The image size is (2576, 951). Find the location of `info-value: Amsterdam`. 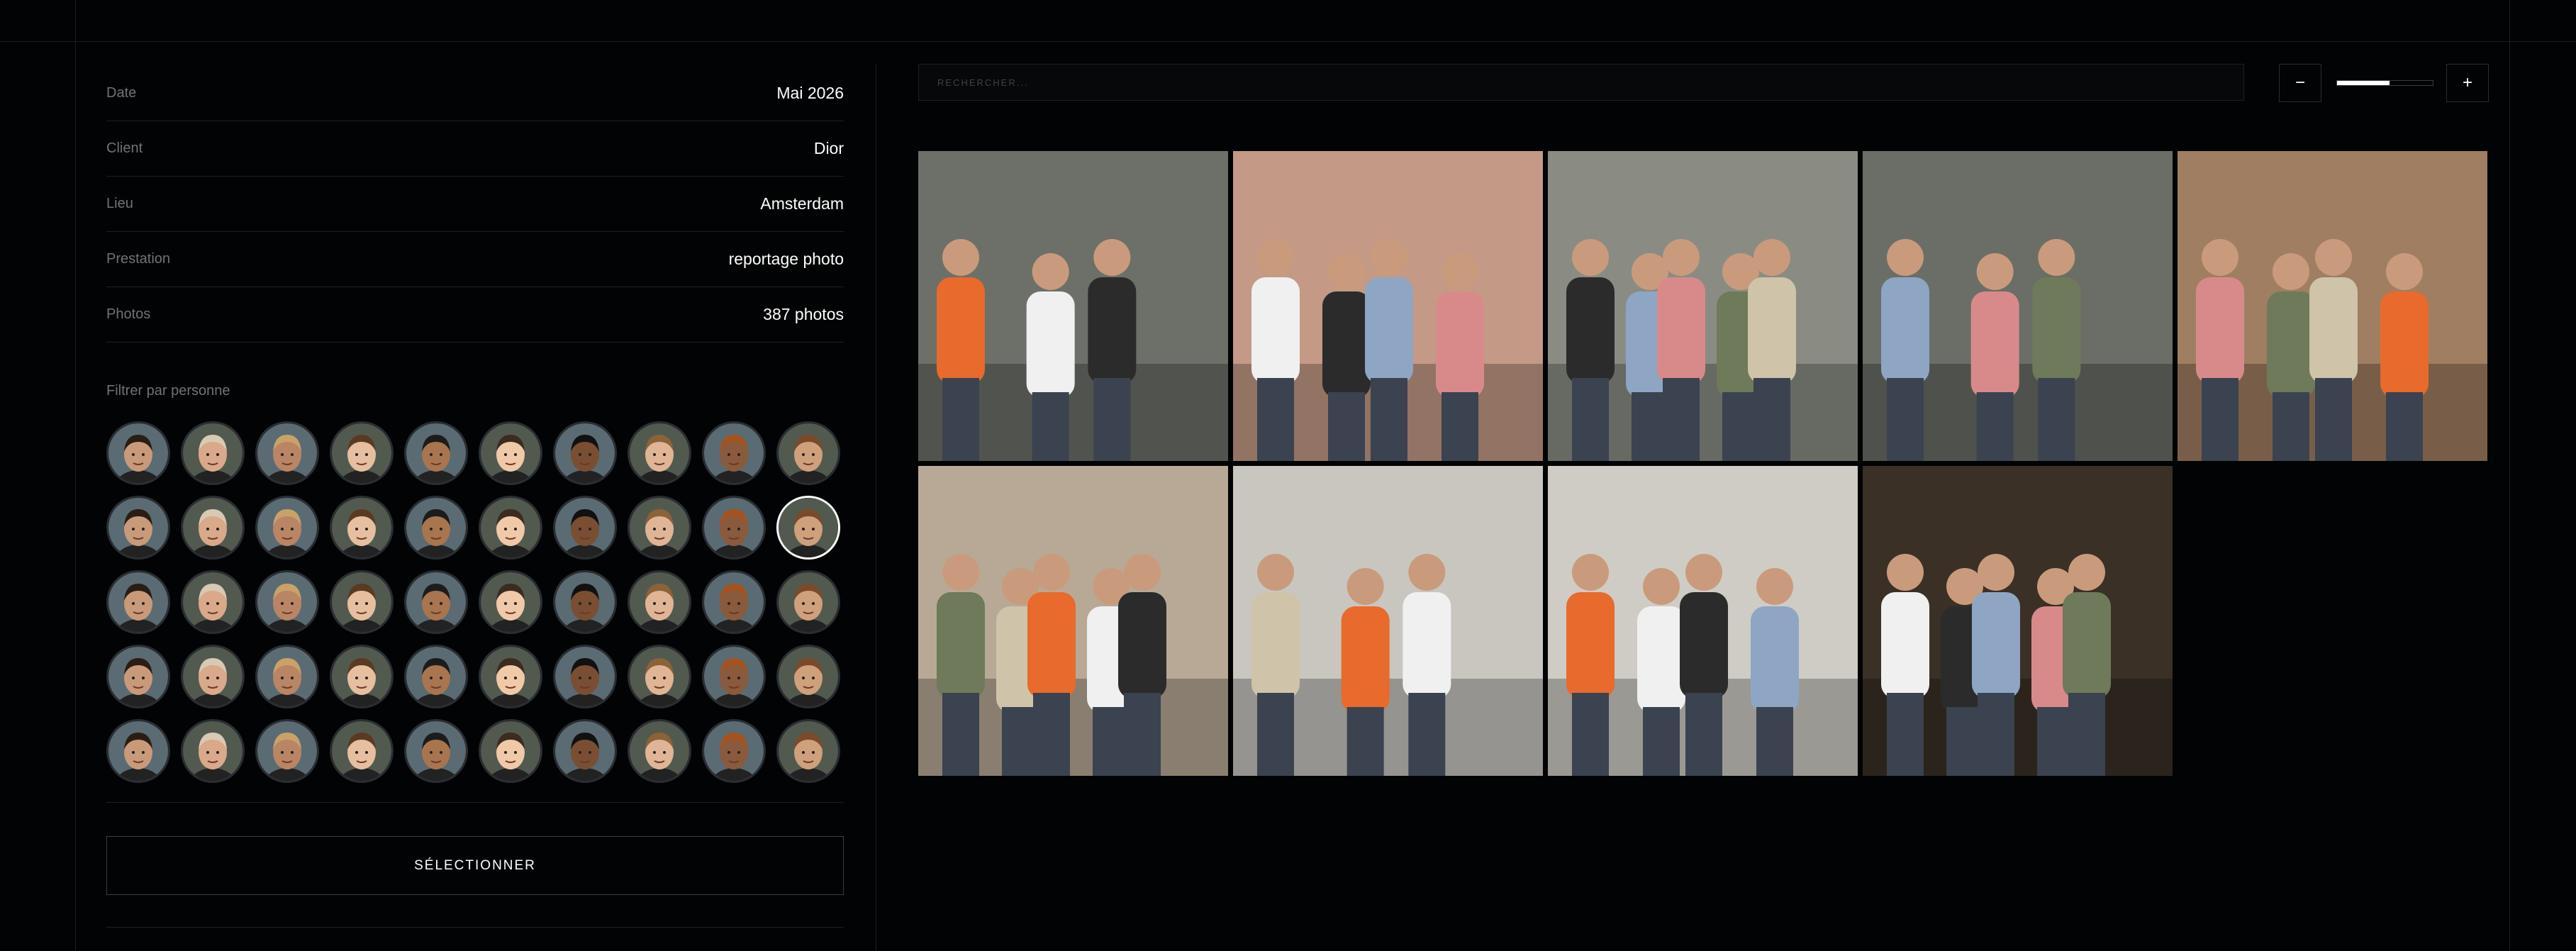

info-value: Amsterdam is located at coordinates (802, 203).